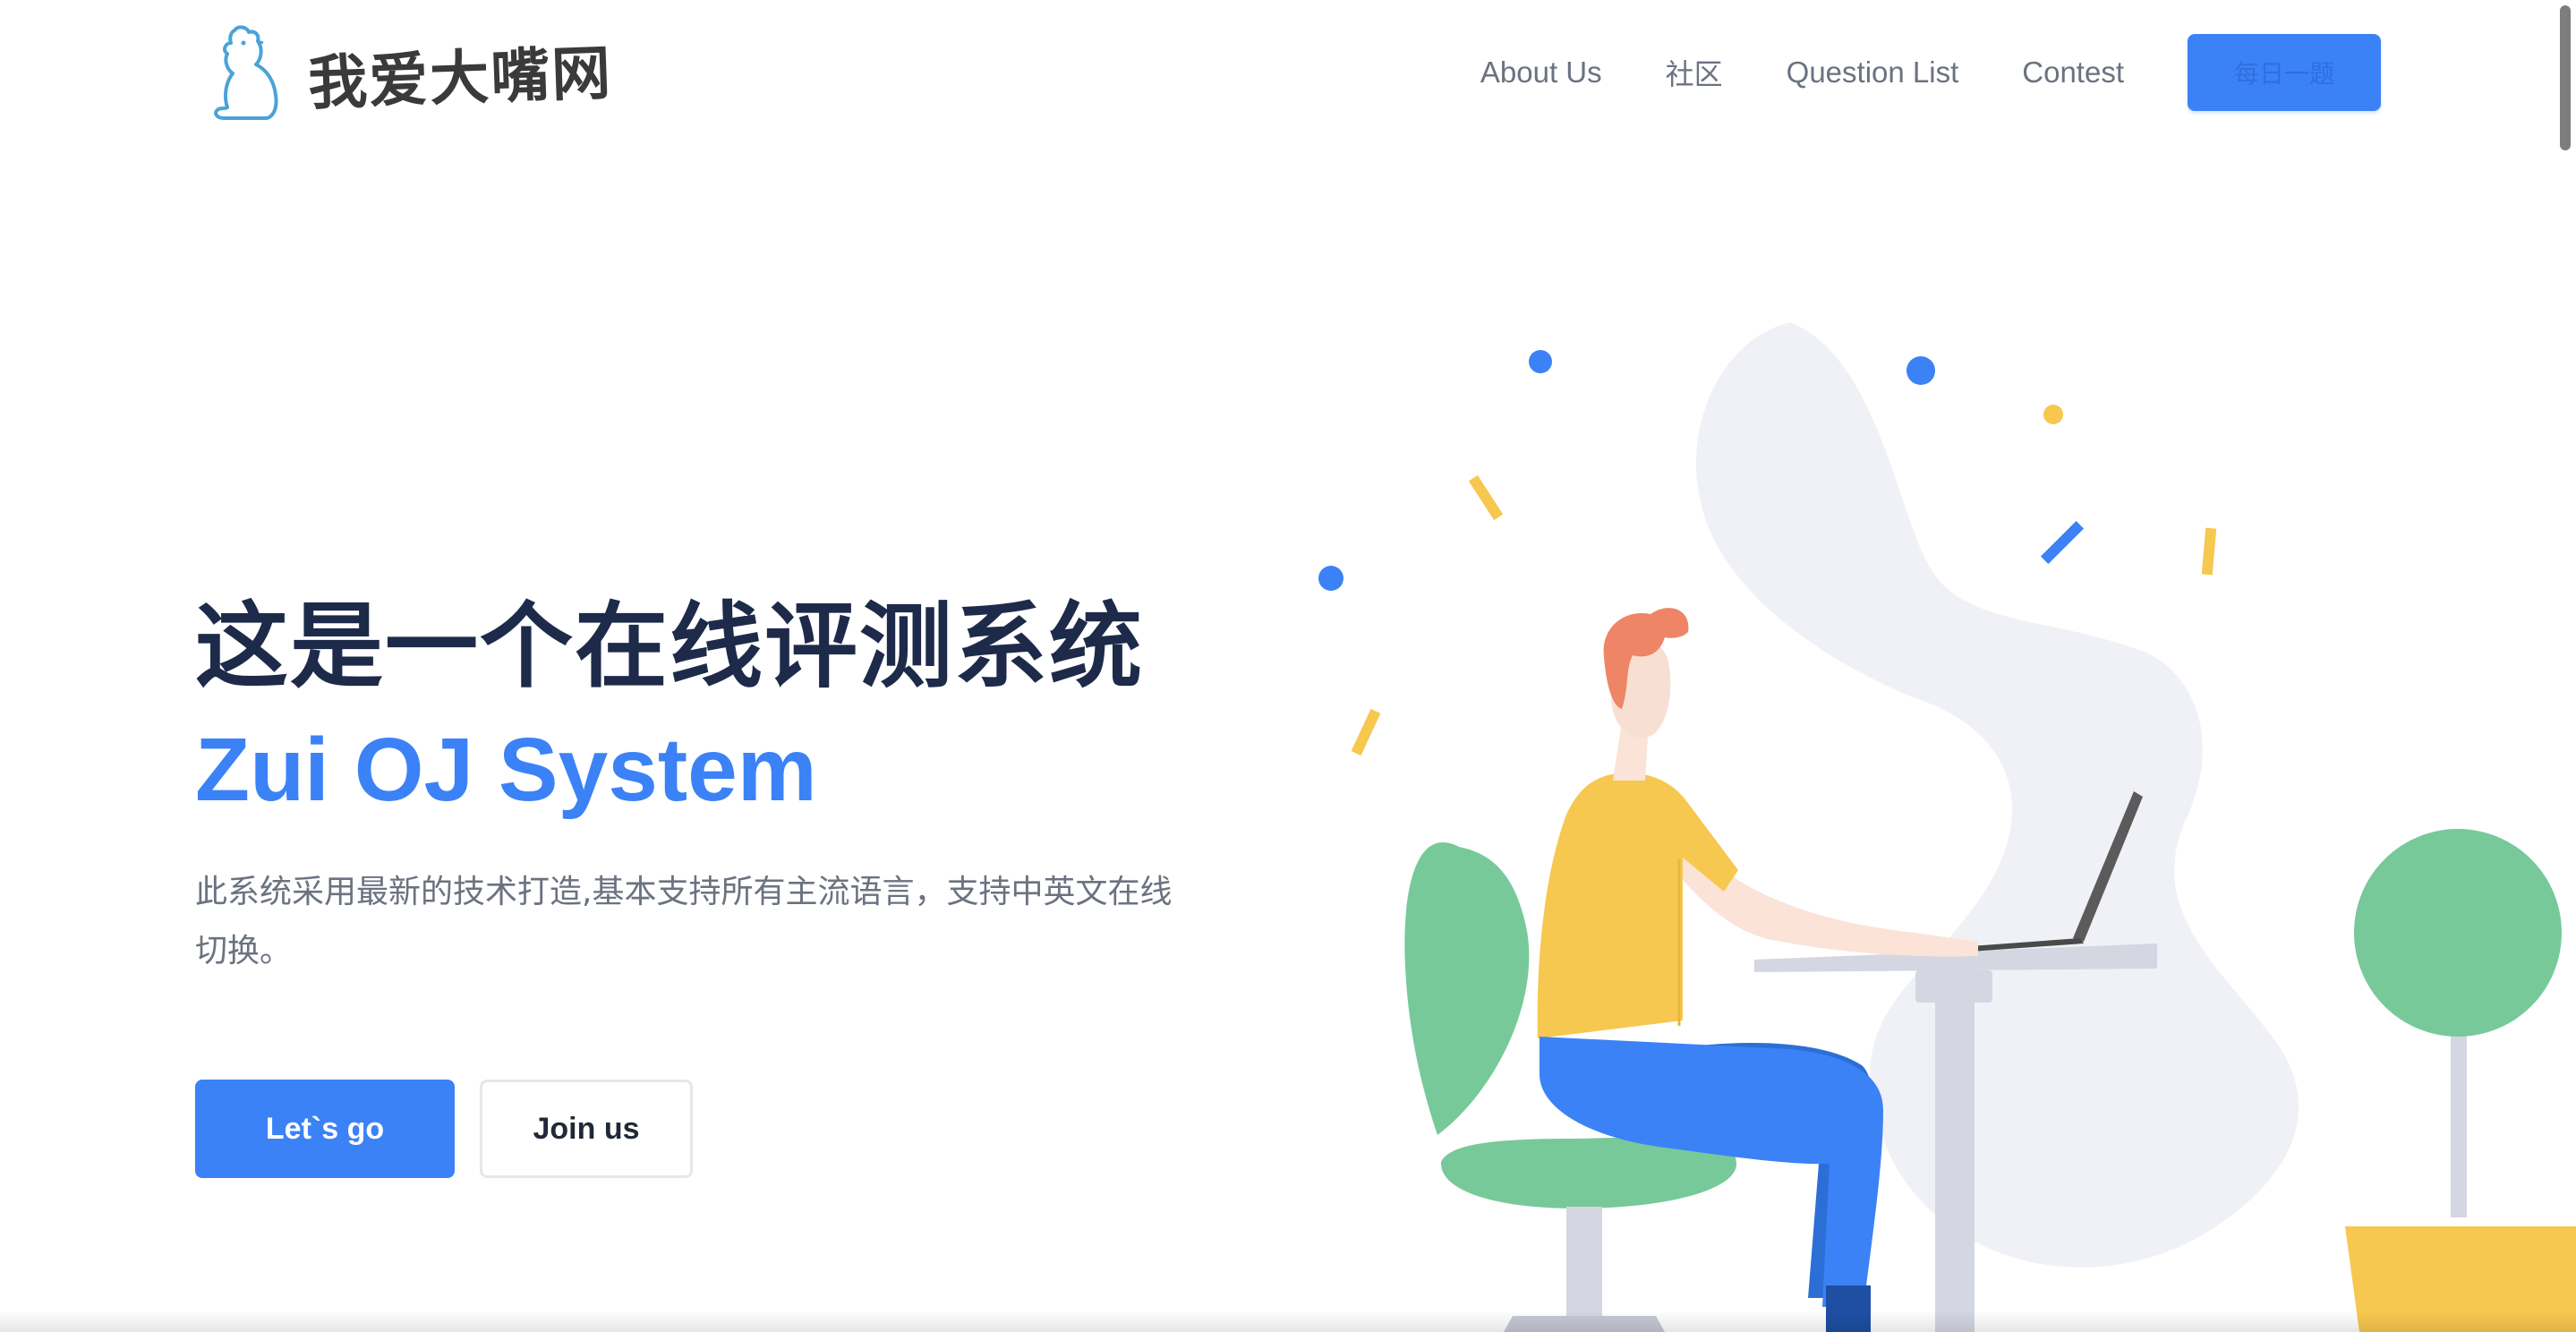 This screenshot has width=2576, height=1332. What do you see at coordinates (1288, 1321) in the screenshot?
I see `bottom-shadow` at bounding box center [1288, 1321].